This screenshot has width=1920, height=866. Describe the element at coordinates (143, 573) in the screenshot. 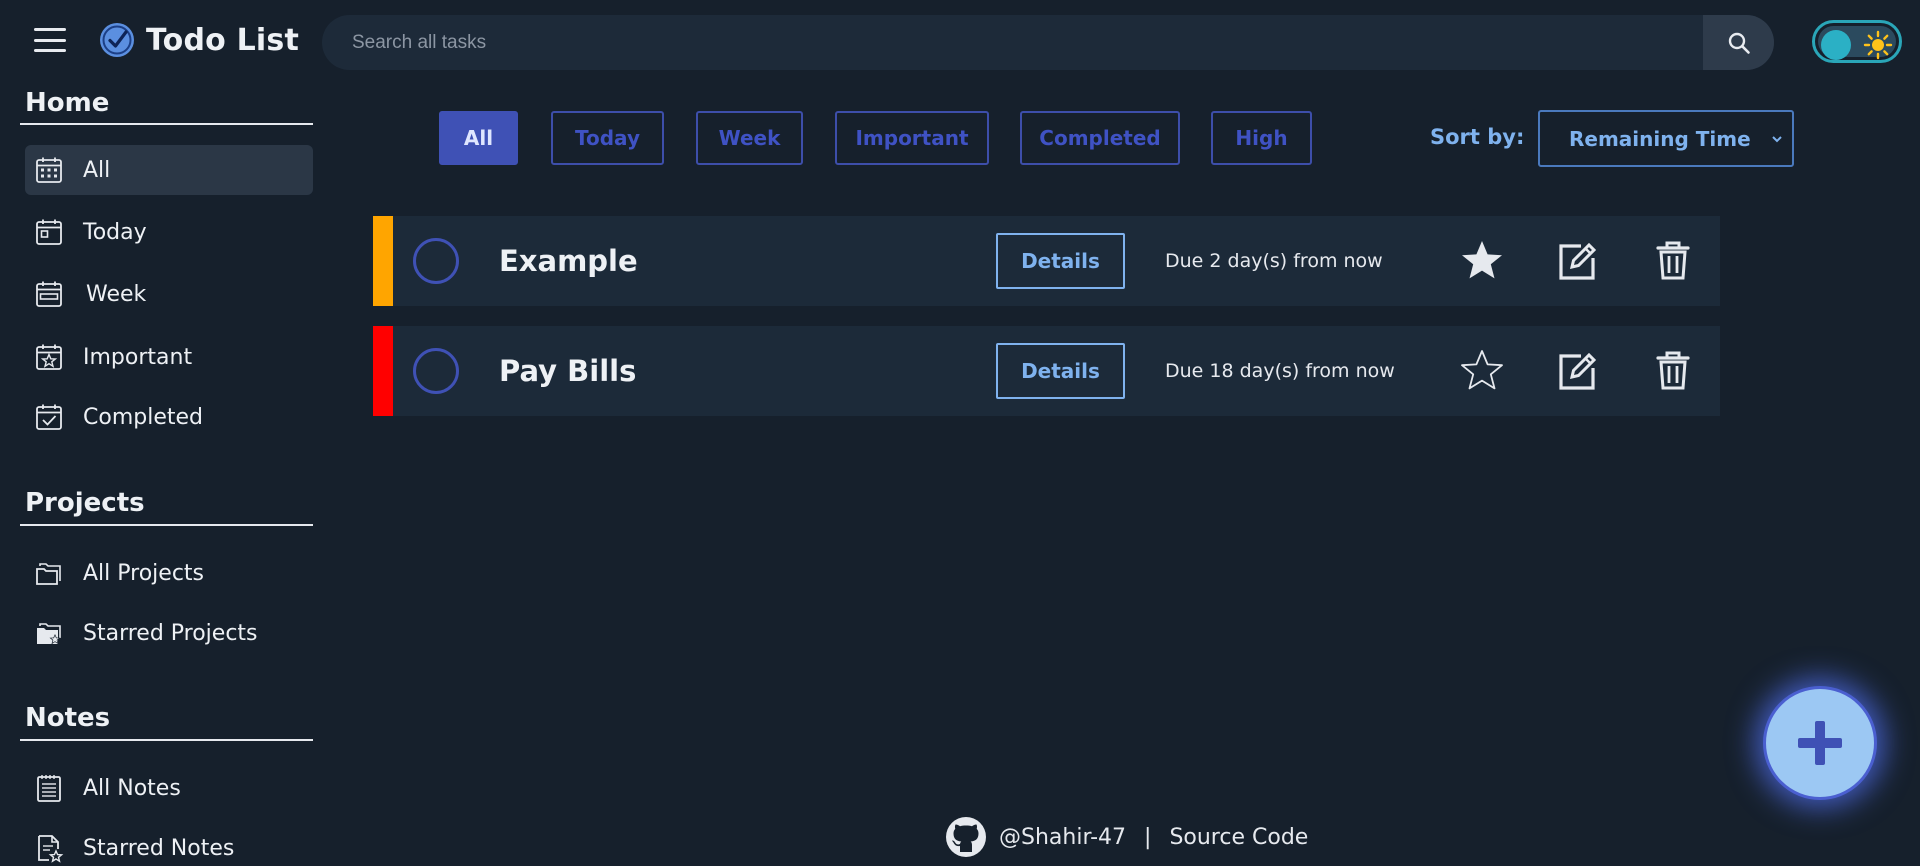

I see `sidebar-item-label: All Projects` at that location.